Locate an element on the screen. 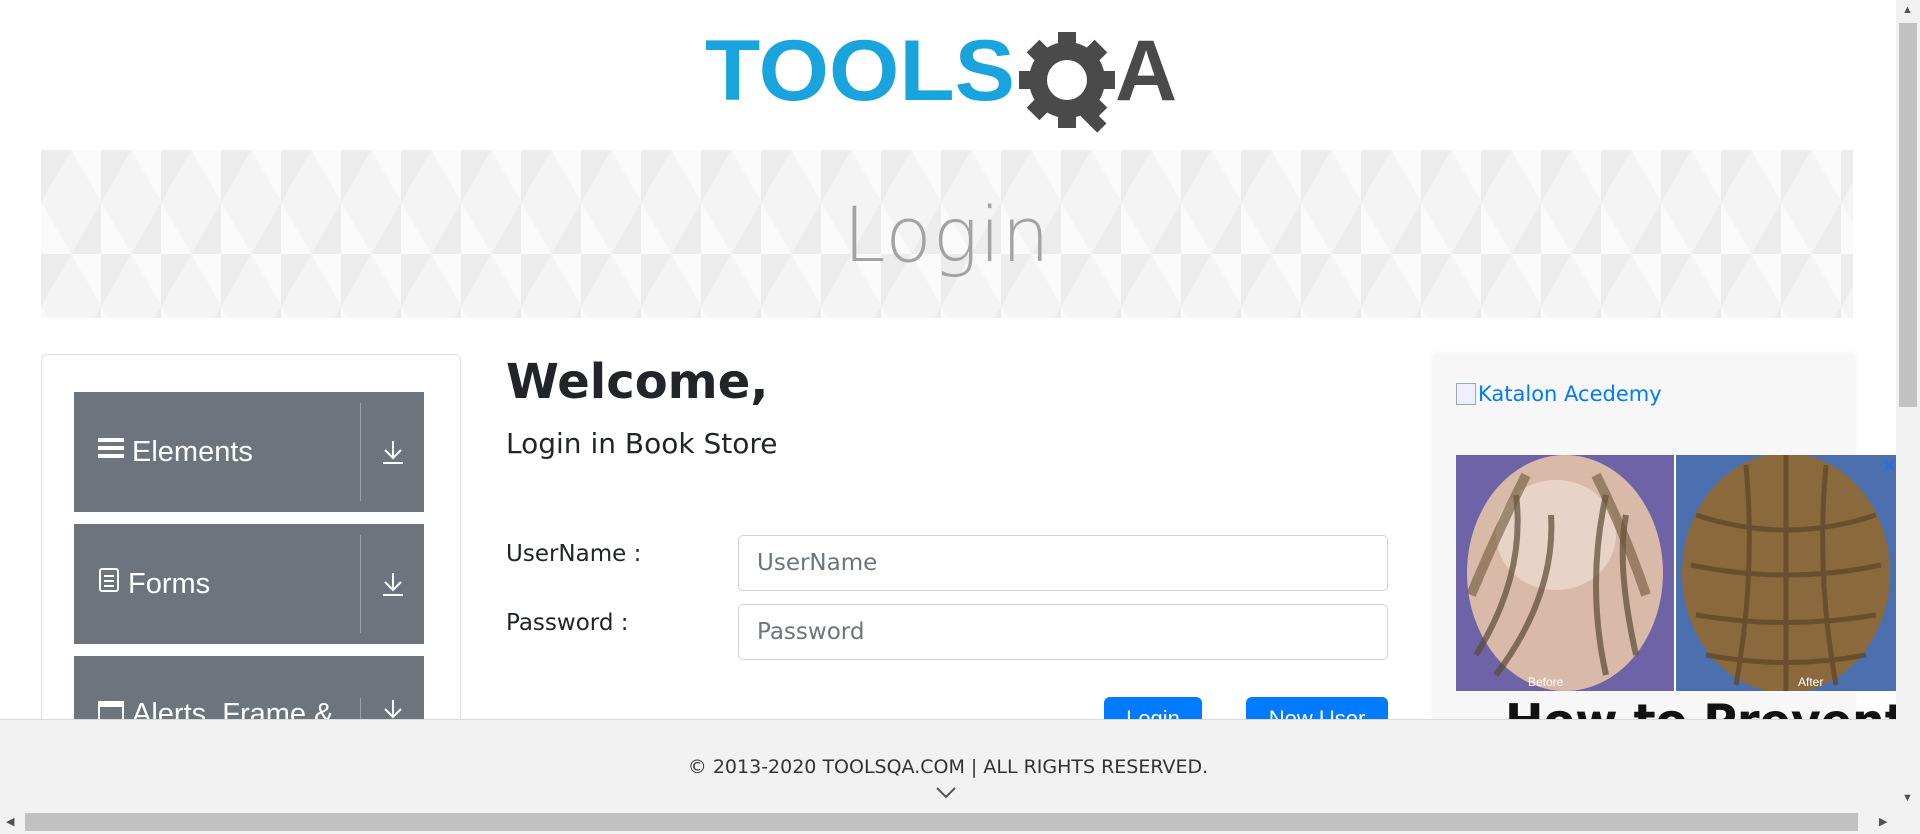 This screenshot has height=834, width=1920. scroll-right-arrow-icon: ▶ is located at coordinates (1883, 821).